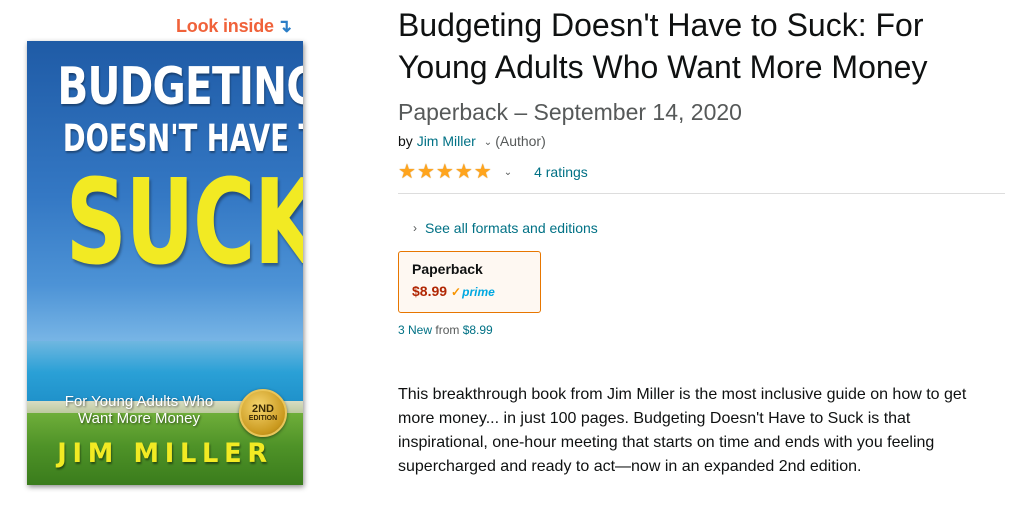  I want to click on look-inside-label: Look inside, so click(225, 26).